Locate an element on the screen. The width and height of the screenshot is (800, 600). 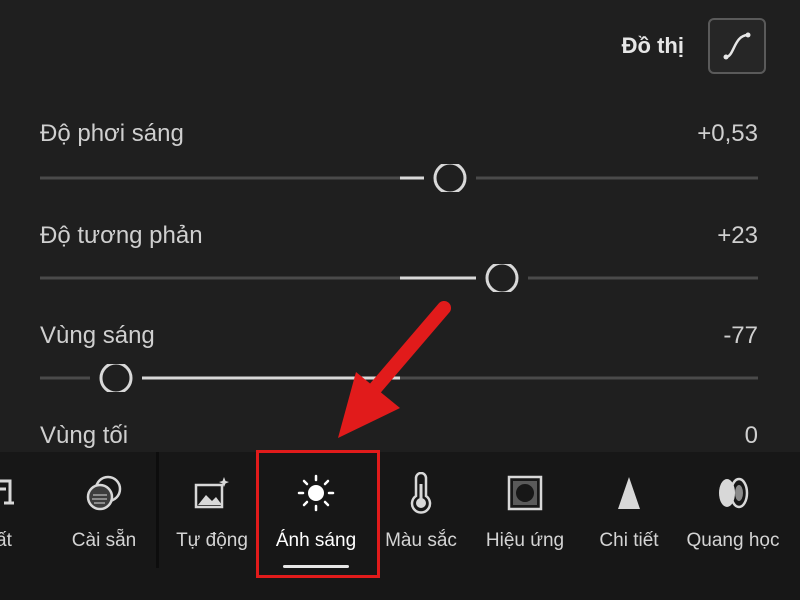
tool-label: Hiệu ứng is located at coordinates (525, 540).